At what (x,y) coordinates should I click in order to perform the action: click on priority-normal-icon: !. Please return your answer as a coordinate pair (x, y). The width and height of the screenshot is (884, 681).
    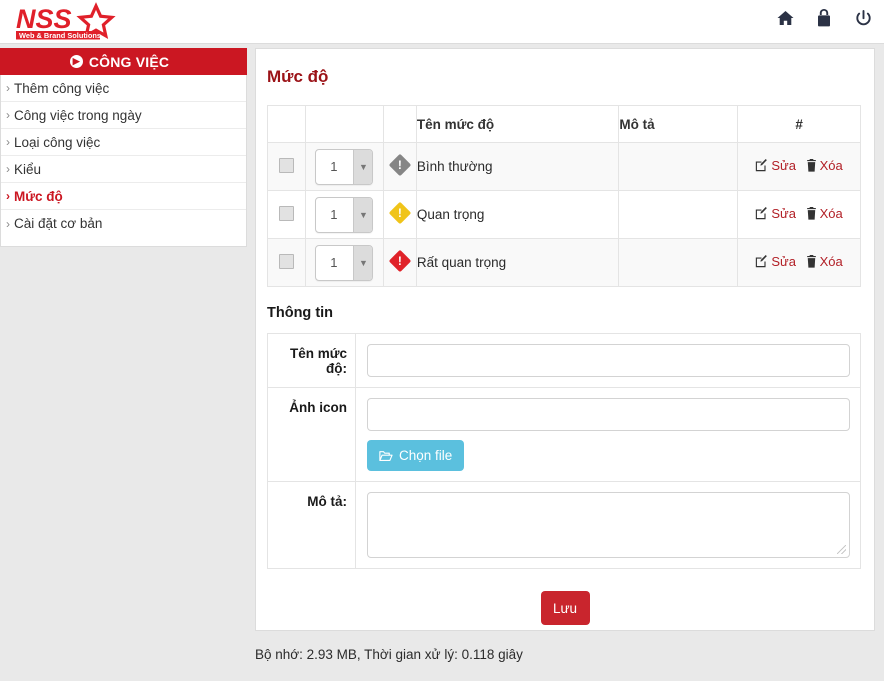
    Looking at the image, I should click on (400, 165).